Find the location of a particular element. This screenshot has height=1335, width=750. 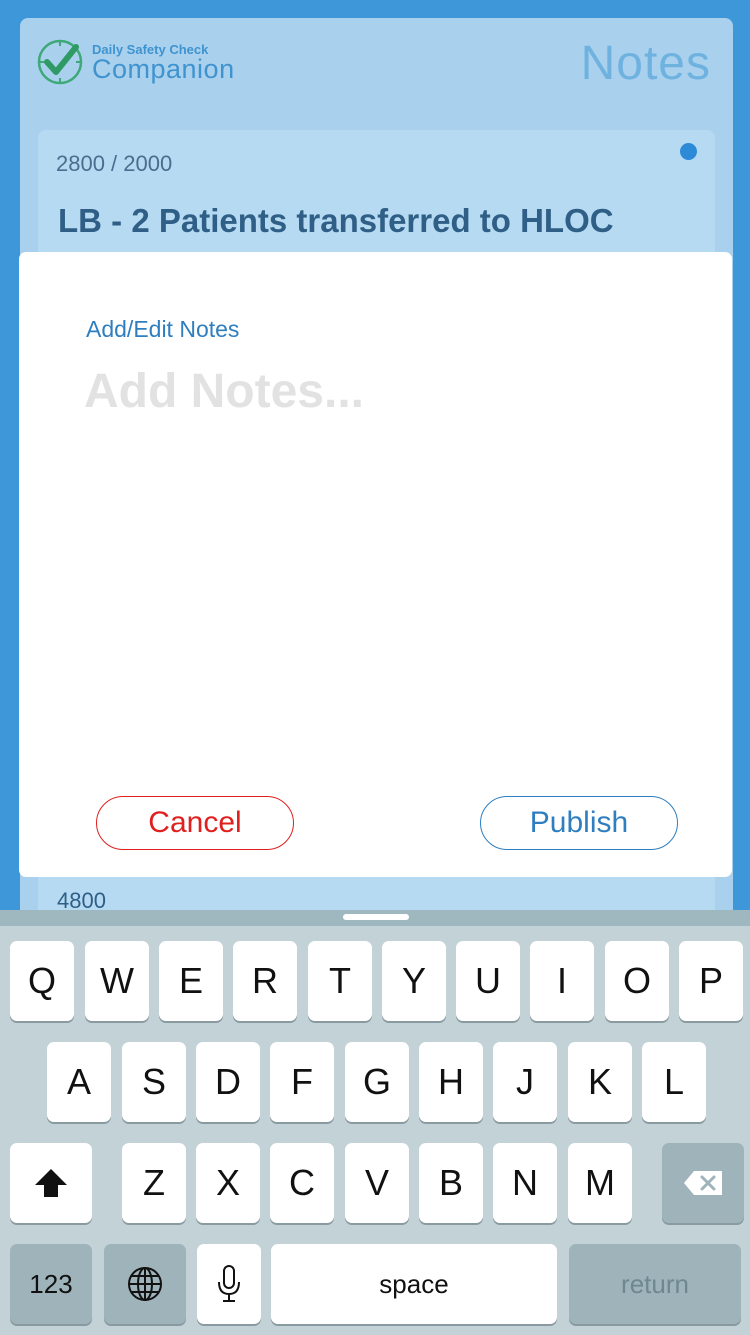

key-a: A is located at coordinates (79, 1082).